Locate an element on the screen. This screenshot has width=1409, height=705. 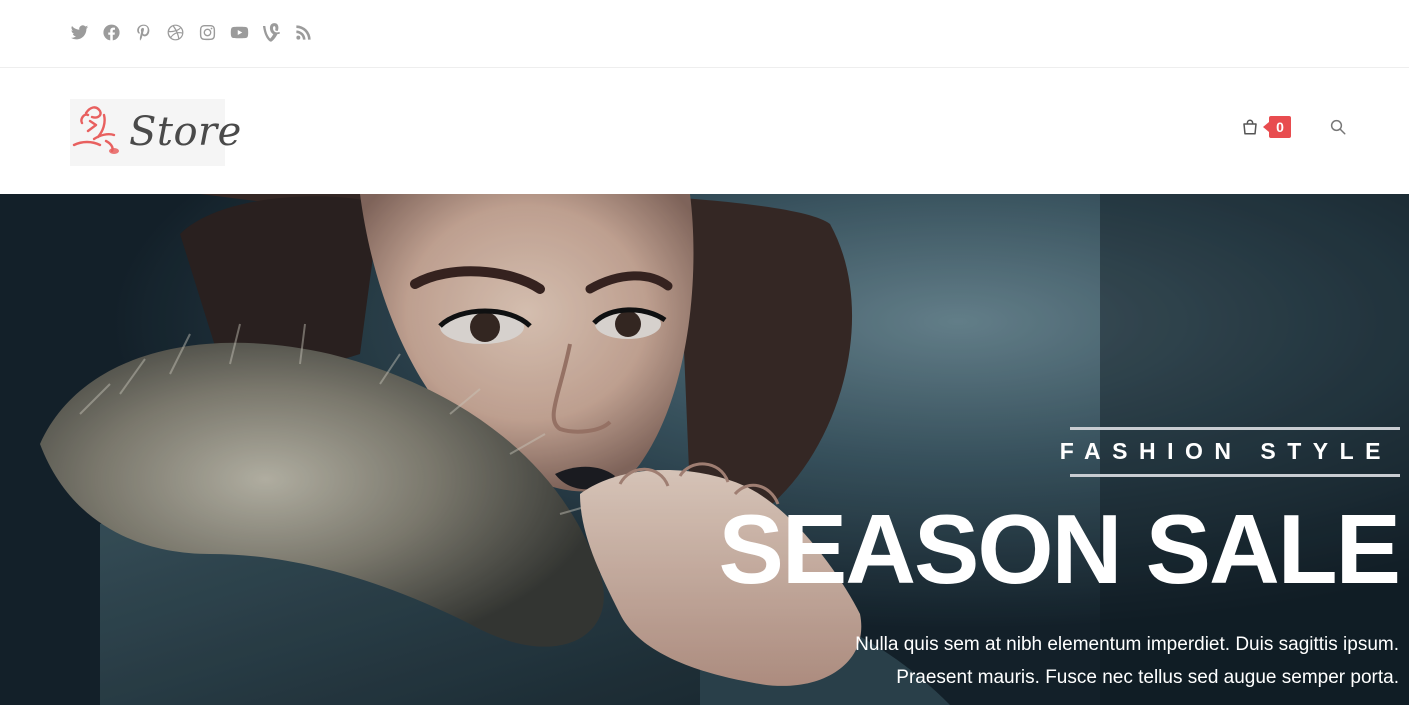
social-links is located at coordinates (191, 32).